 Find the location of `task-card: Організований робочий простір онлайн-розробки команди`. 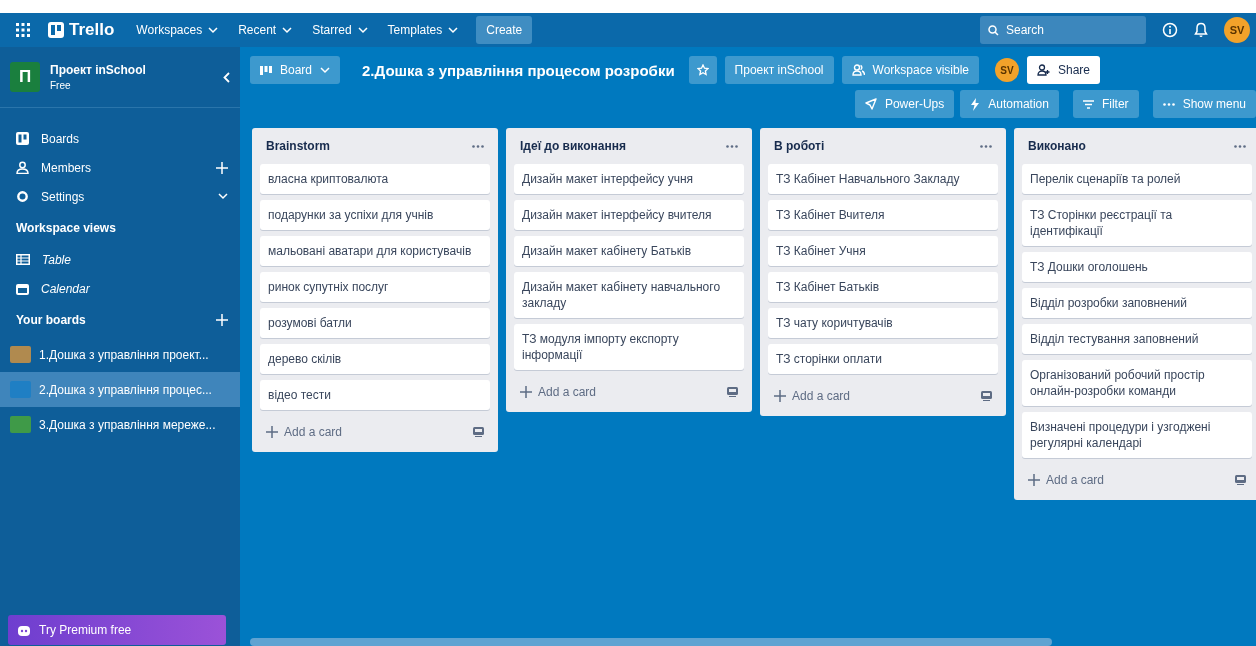

task-card: Організований робочий простір онлайн-розробки команди is located at coordinates (1137, 383).